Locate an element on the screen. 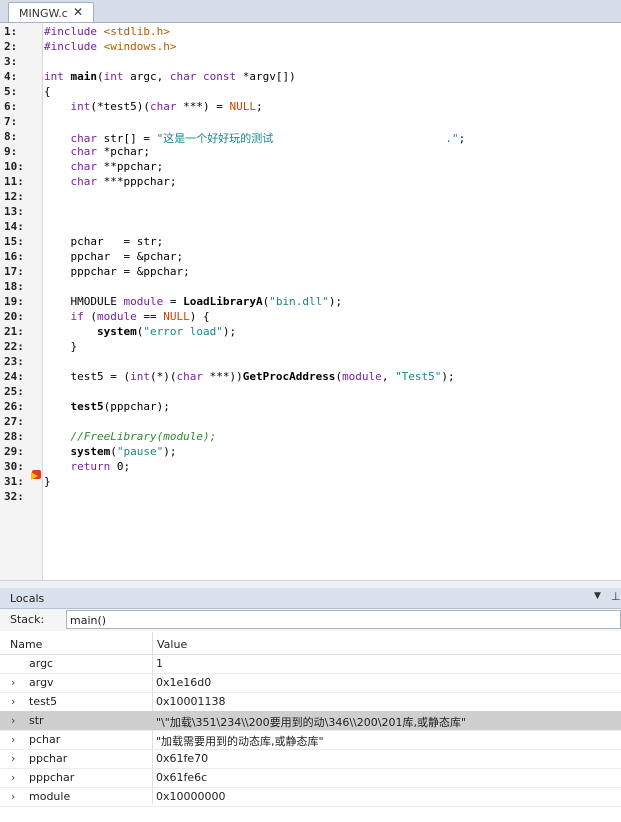 The height and width of the screenshot is (822, 621). variable-value: 1 is located at coordinates (159, 663).